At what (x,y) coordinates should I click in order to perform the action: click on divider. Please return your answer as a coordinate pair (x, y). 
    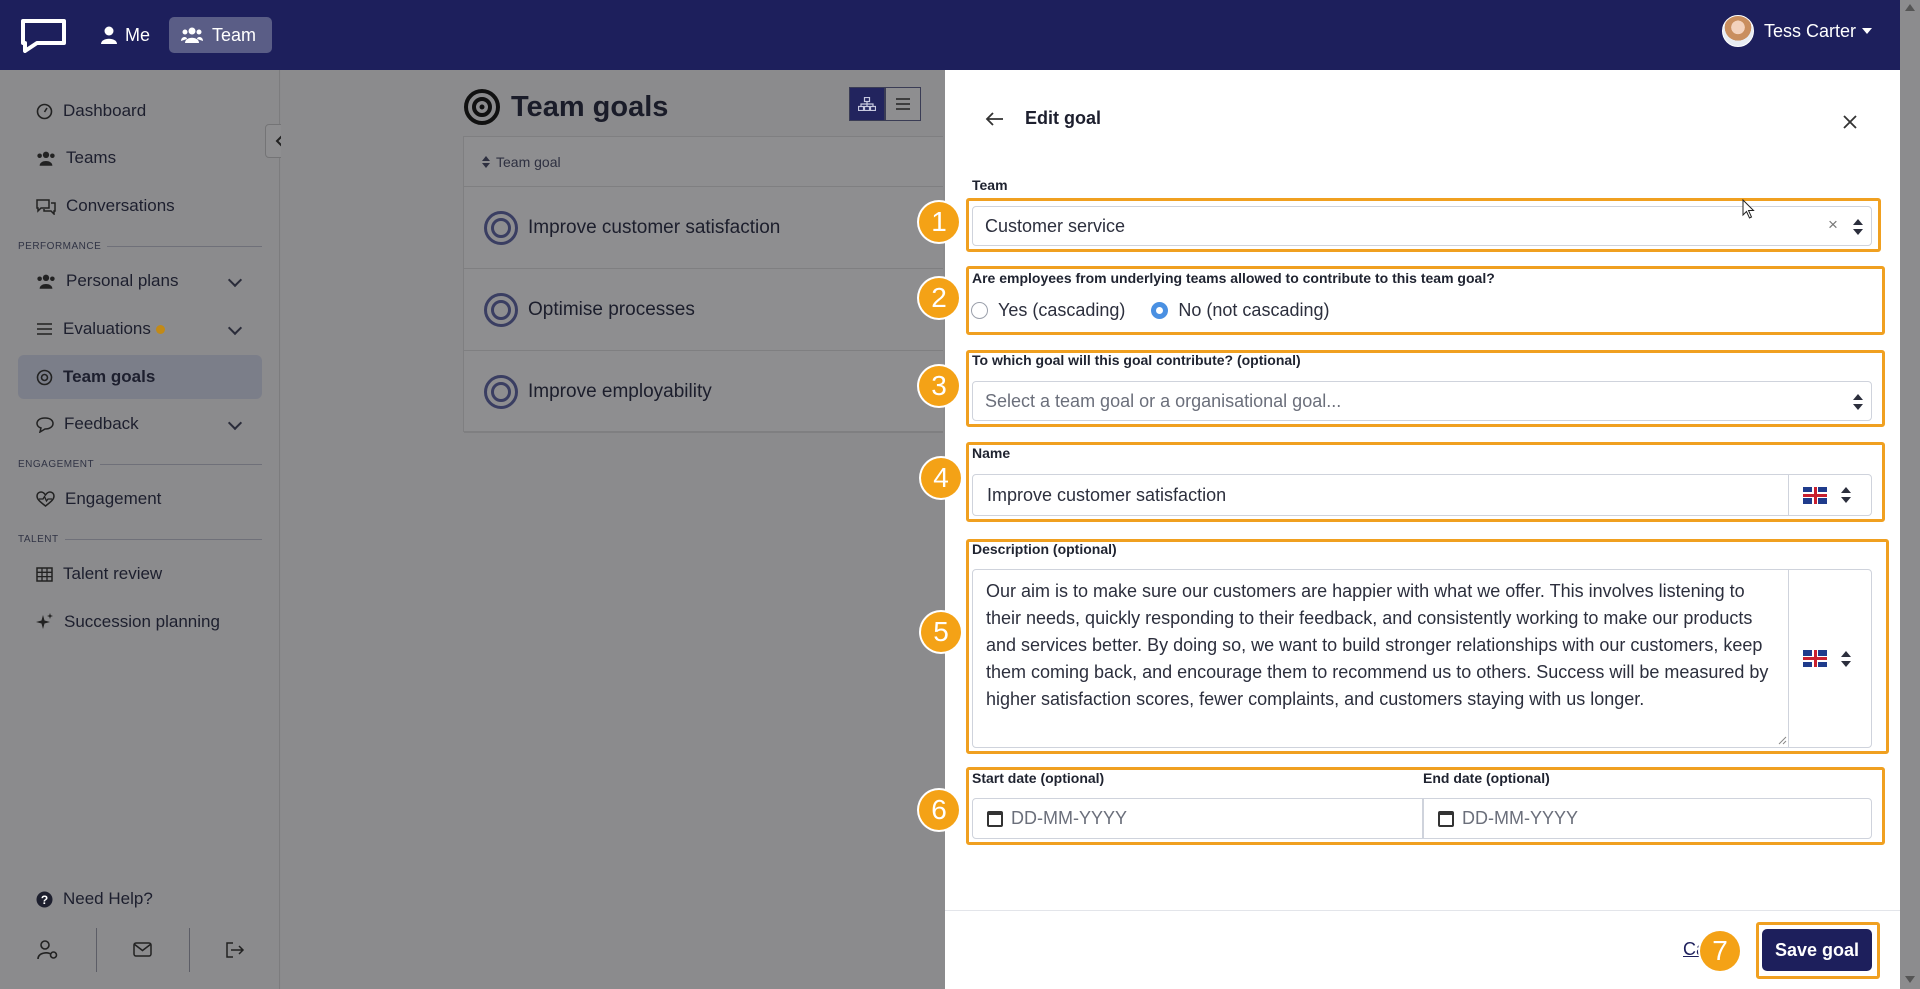
    Looking at the image, I should click on (189, 950).